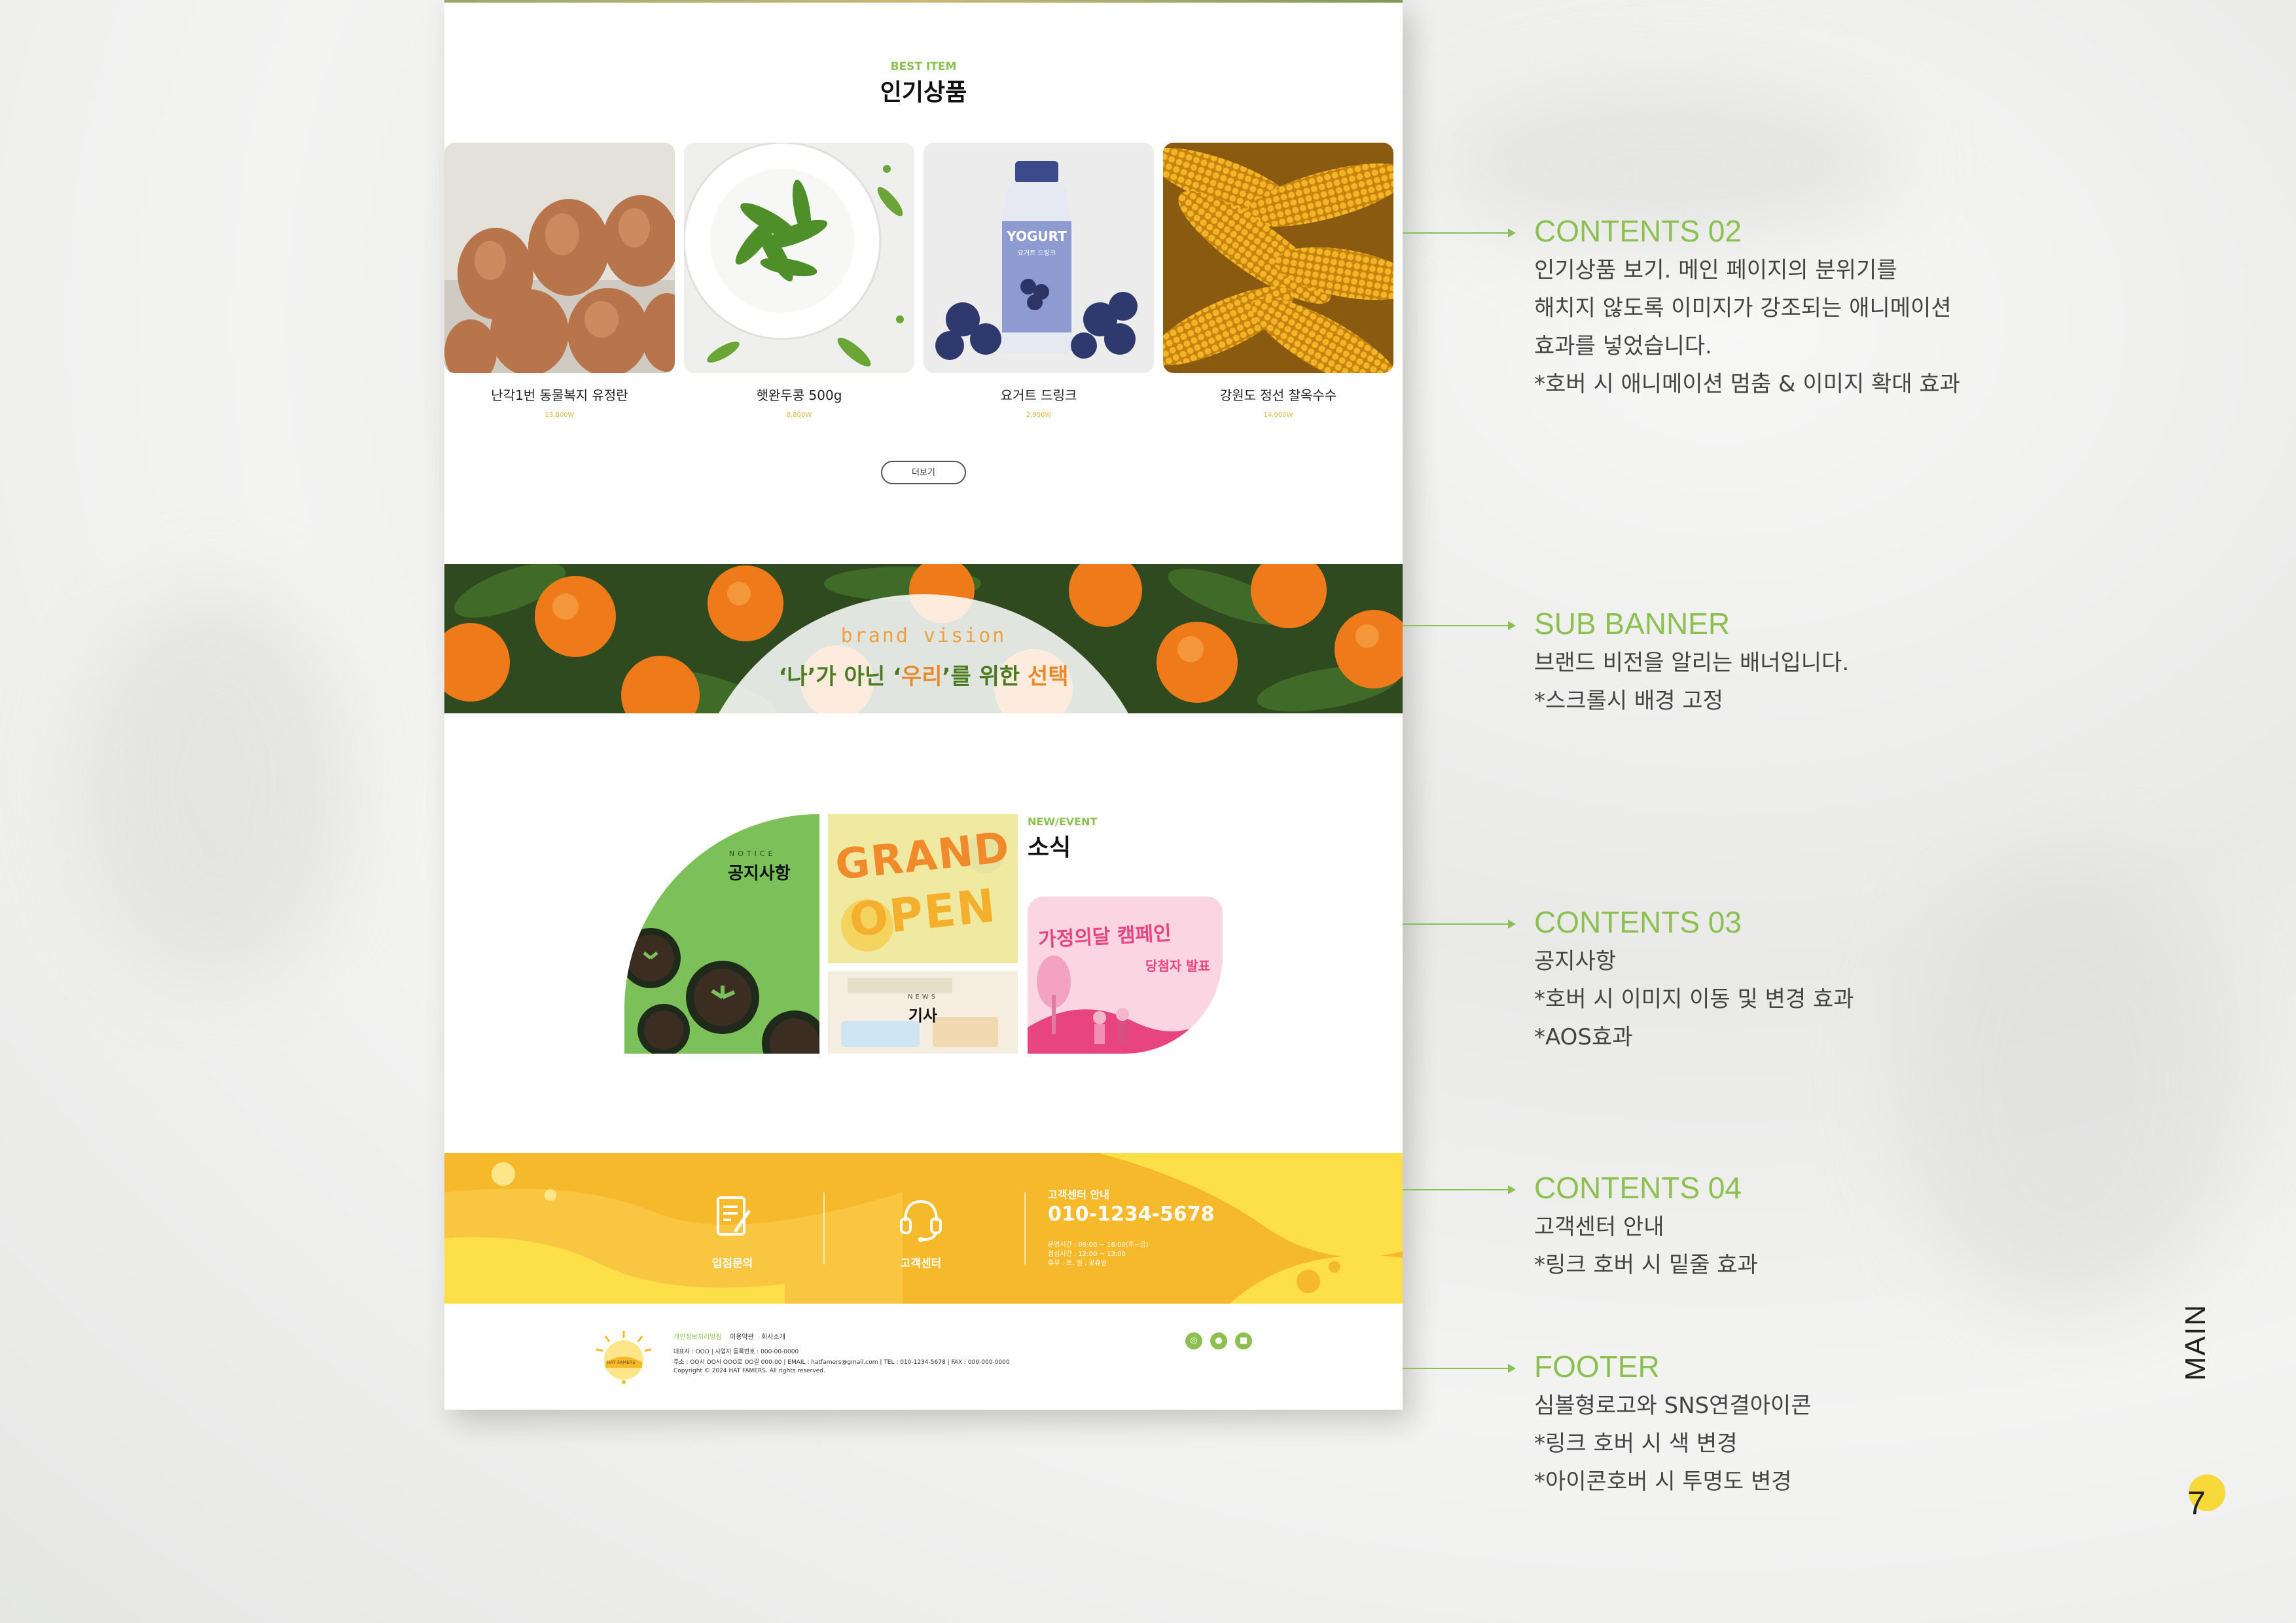 Image resolution: width=2296 pixels, height=1623 pixels. What do you see at coordinates (1628, 701) in the screenshot?
I see `annotation-line: *스크롤시 배경 고정` at bounding box center [1628, 701].